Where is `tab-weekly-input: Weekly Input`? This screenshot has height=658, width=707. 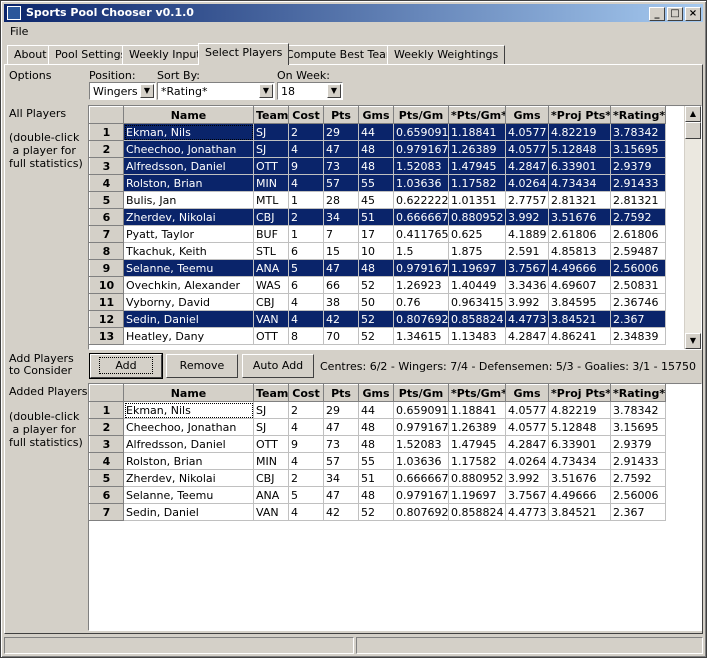 tab-weekly-input: Weekly Input is located at coordinates (165, 54).